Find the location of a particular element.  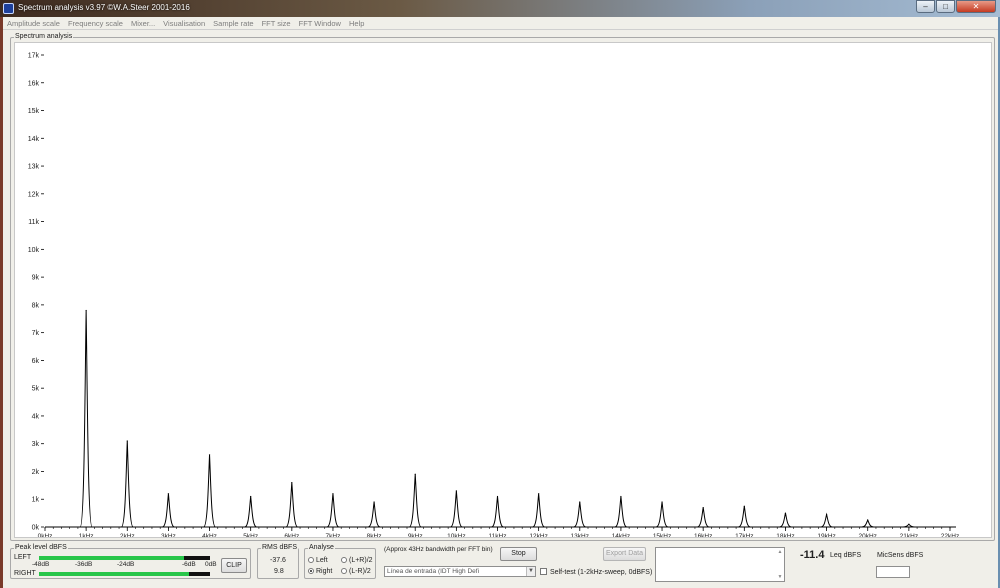

maximize-button: □ is located at coordinates (945, 6).